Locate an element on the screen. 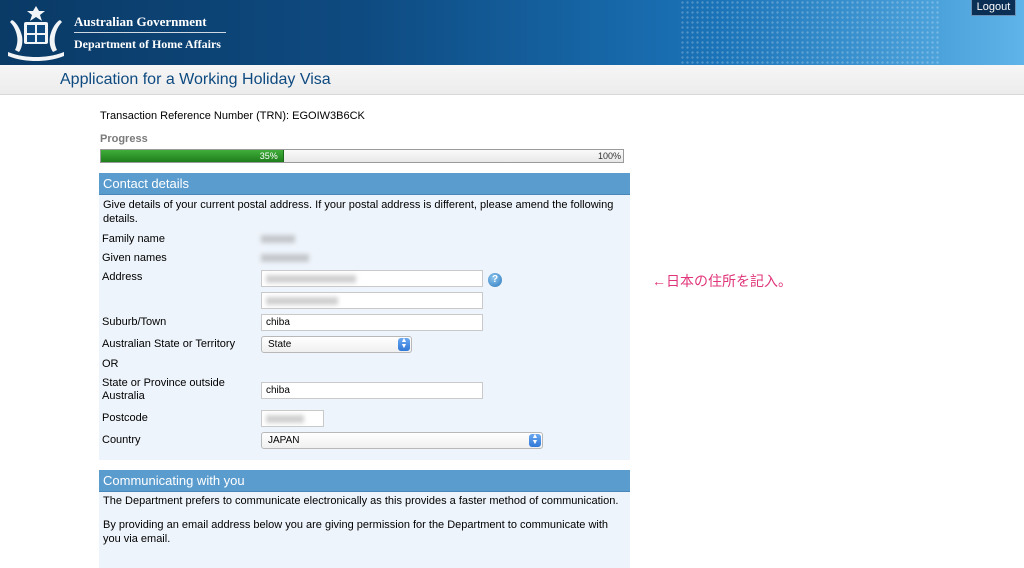 This screenshot has height=568, width=1024. country-label: Country is located at coordinates (121, 440).